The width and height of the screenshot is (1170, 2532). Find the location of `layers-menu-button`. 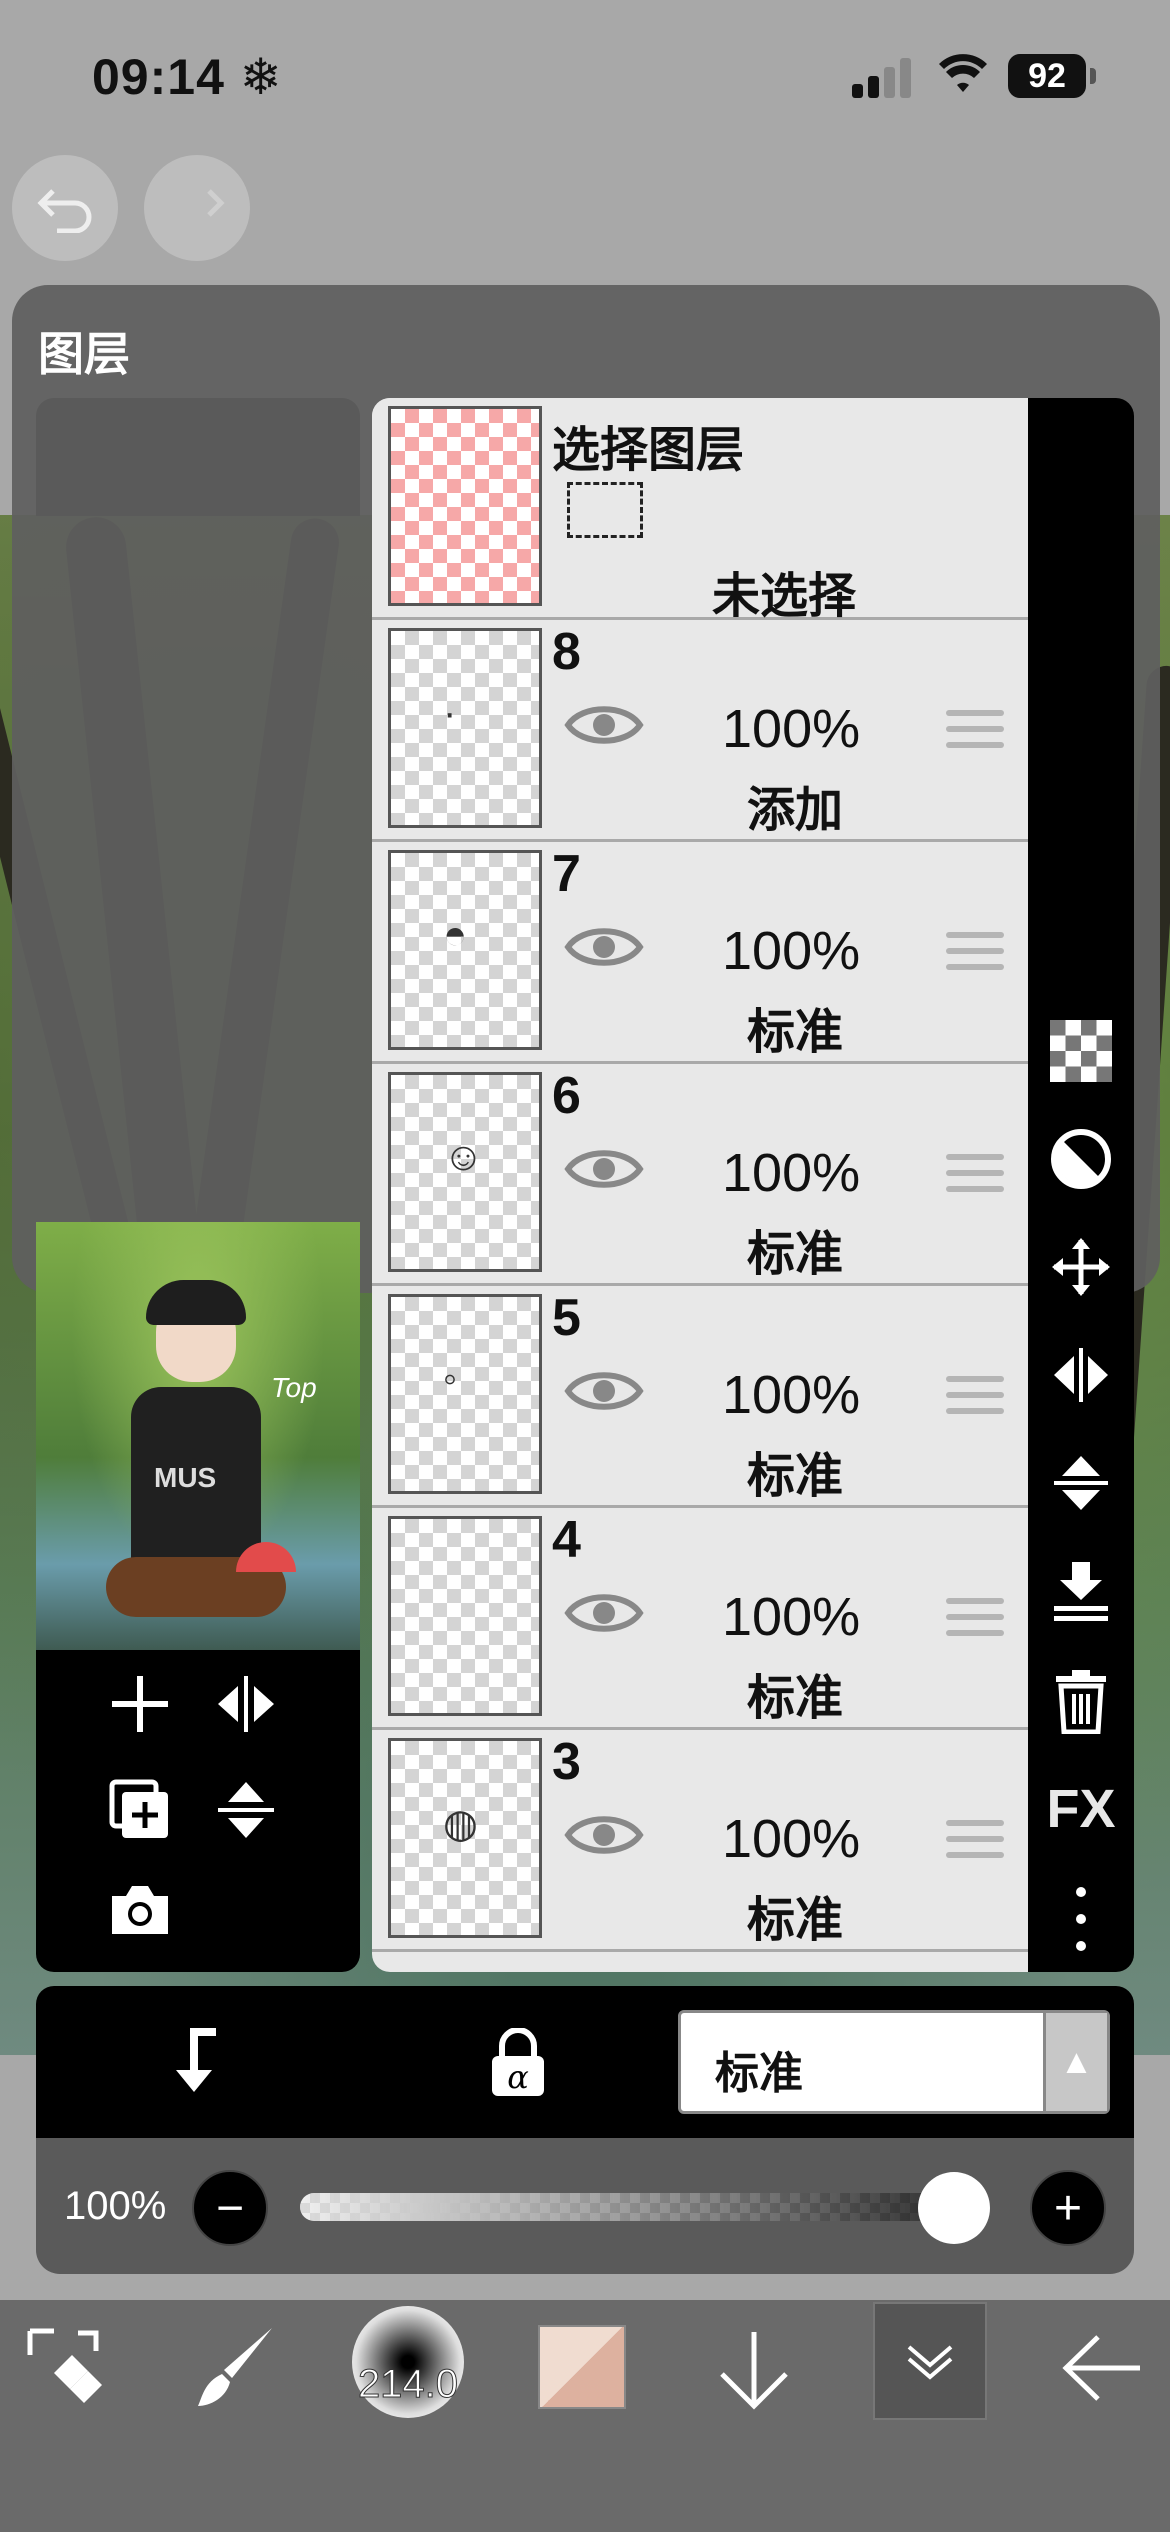

layers-menu-button is located at coordinates (930, 2361).